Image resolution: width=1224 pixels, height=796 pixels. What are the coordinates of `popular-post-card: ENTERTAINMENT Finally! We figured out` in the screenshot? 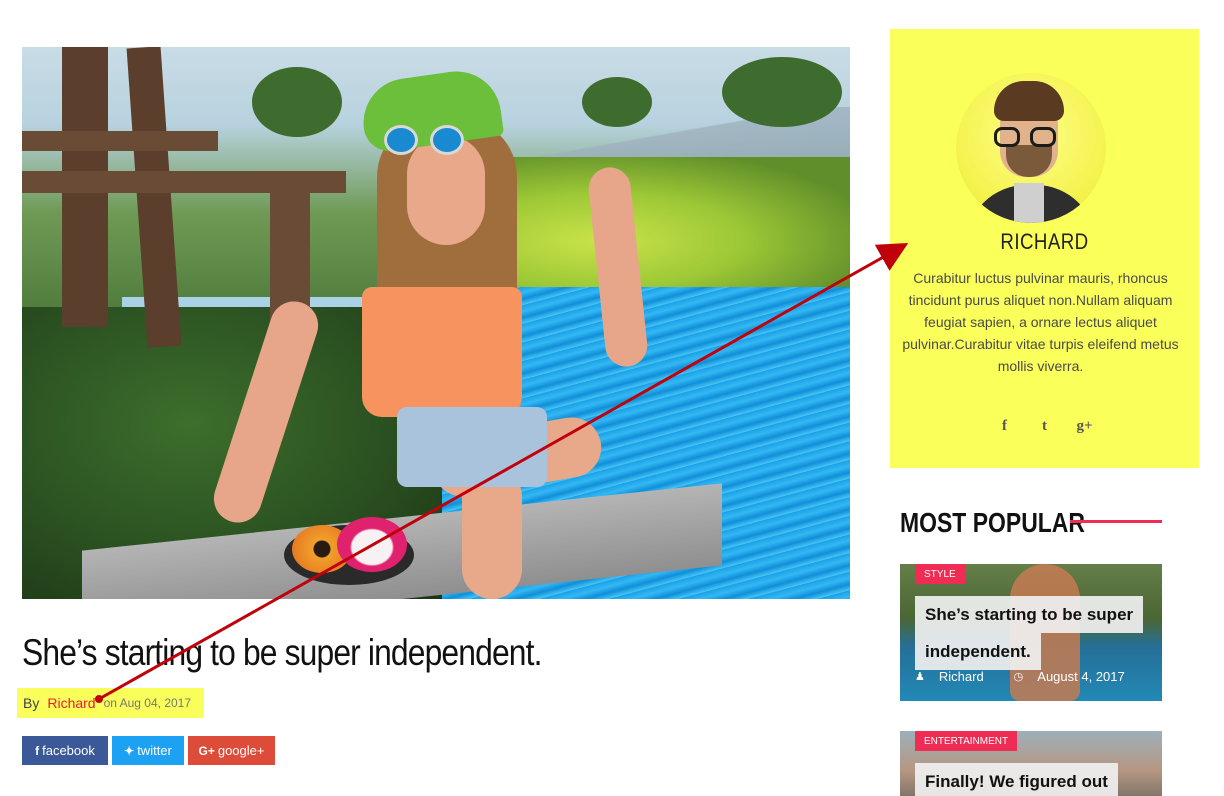 It's located at (1031, 763).